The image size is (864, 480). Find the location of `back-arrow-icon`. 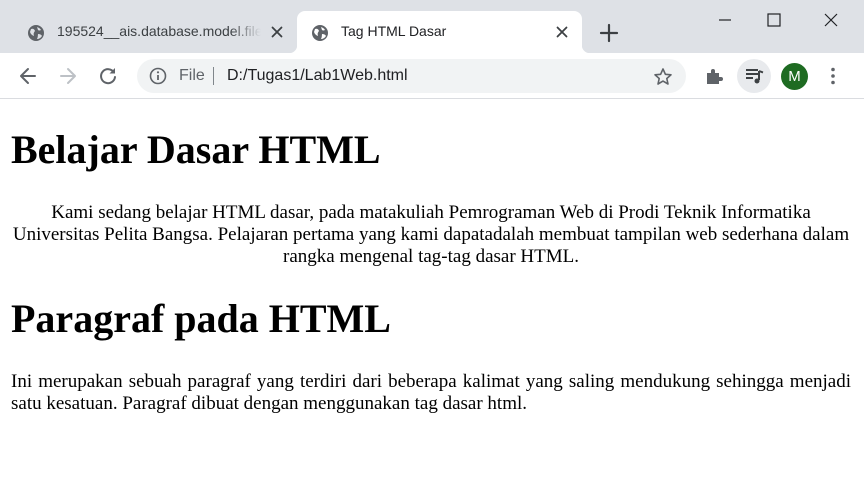

back-arrow-icon is located at coordinates (28, 76).